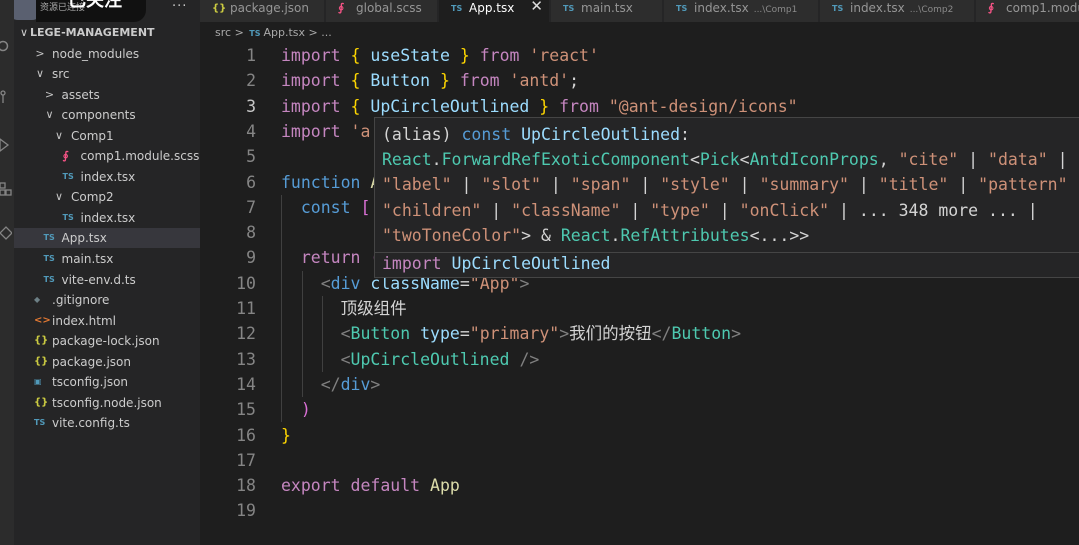  What do you see at coordinates (246, 486) in the screenshot?
I see `line-number: 18` at bounding box center [246, 486].